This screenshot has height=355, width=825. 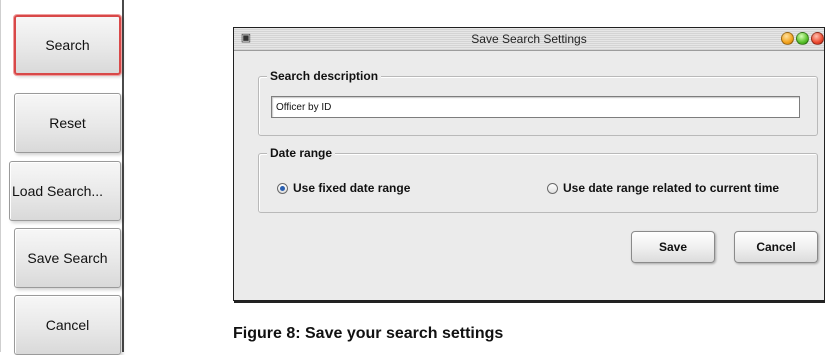 What do you see at coordinates (368, 333) in the screenshot?
I see `figure-caption: Figure 8: Save your search settings` at bounding box center [368, 333].